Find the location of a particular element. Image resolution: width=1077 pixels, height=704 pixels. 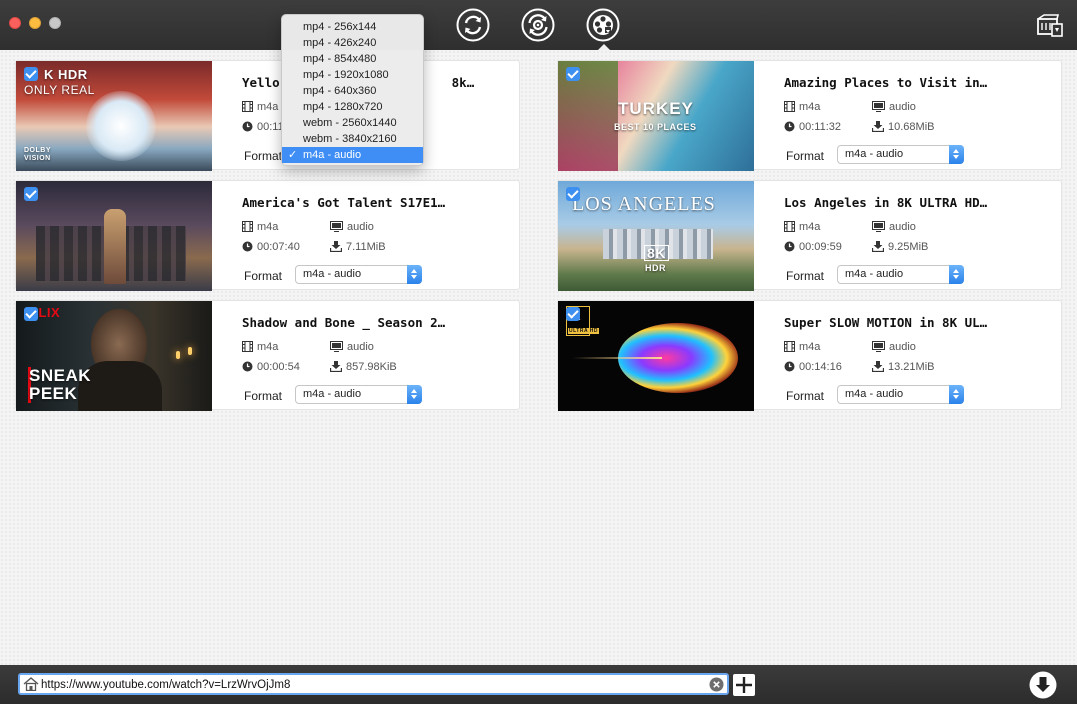

thumbnail-text: PEEK is located at coordinates (53, 393).